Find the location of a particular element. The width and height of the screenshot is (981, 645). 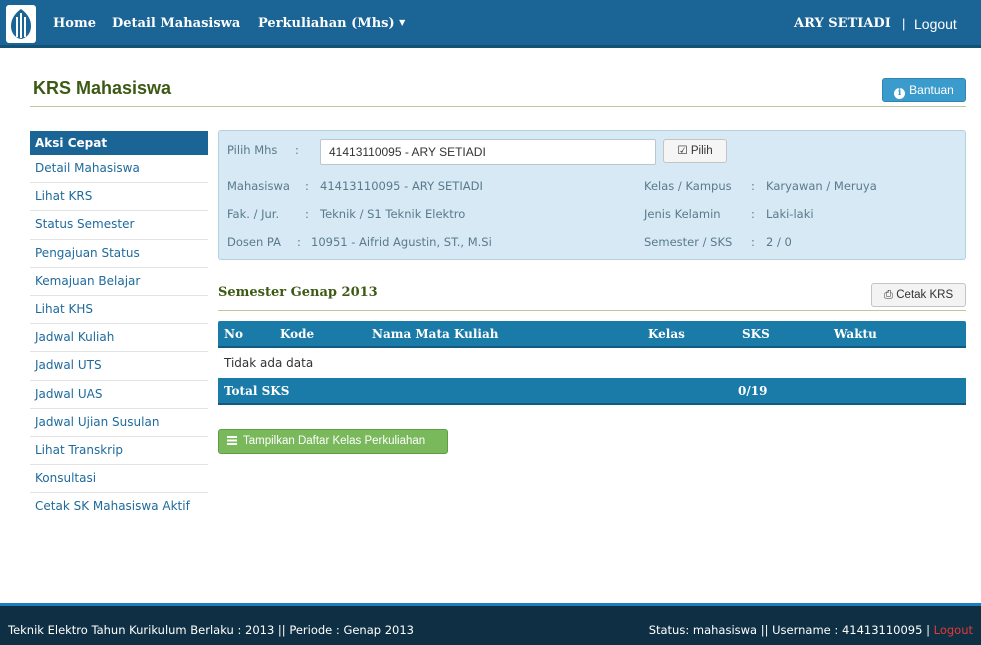

mahasiswa-value: 41413110095 - ARY SETIADI is located at coordinates (401, 186).